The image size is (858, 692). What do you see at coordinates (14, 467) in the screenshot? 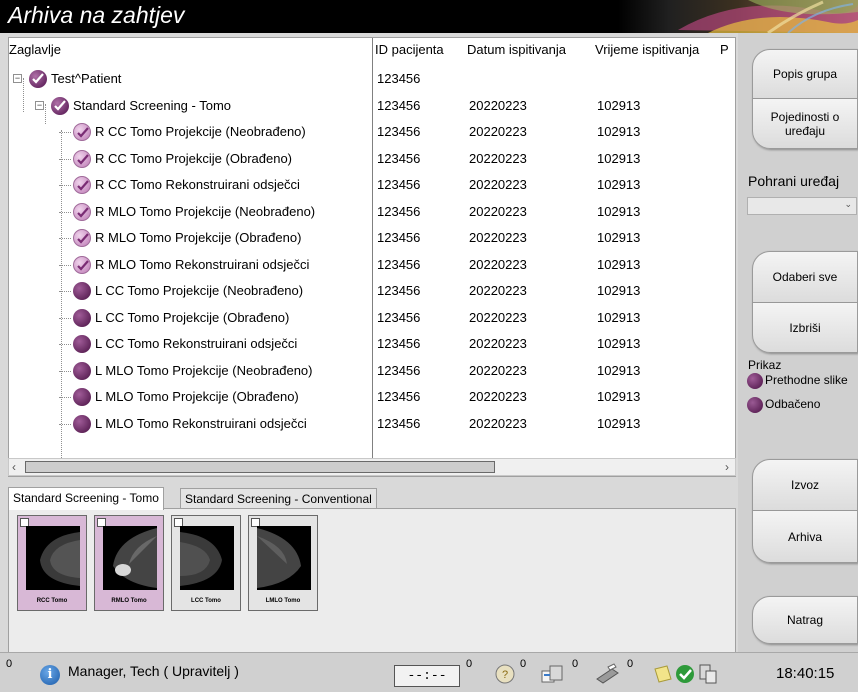
I see `scroll-left-icon: ‹` at bounding box center [14, 467].